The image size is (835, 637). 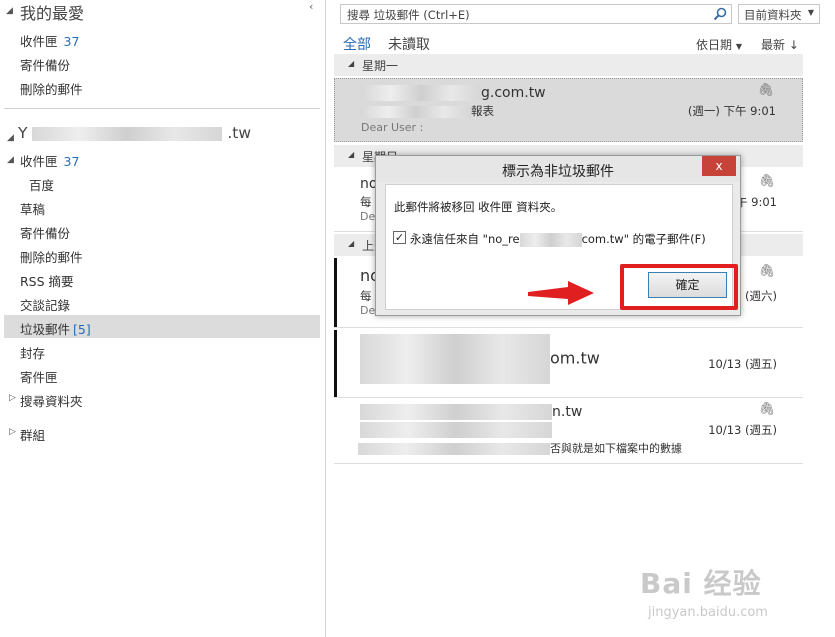 I want to click on sidebar-item-drafts: 草稿, so click(x=32, y=208).